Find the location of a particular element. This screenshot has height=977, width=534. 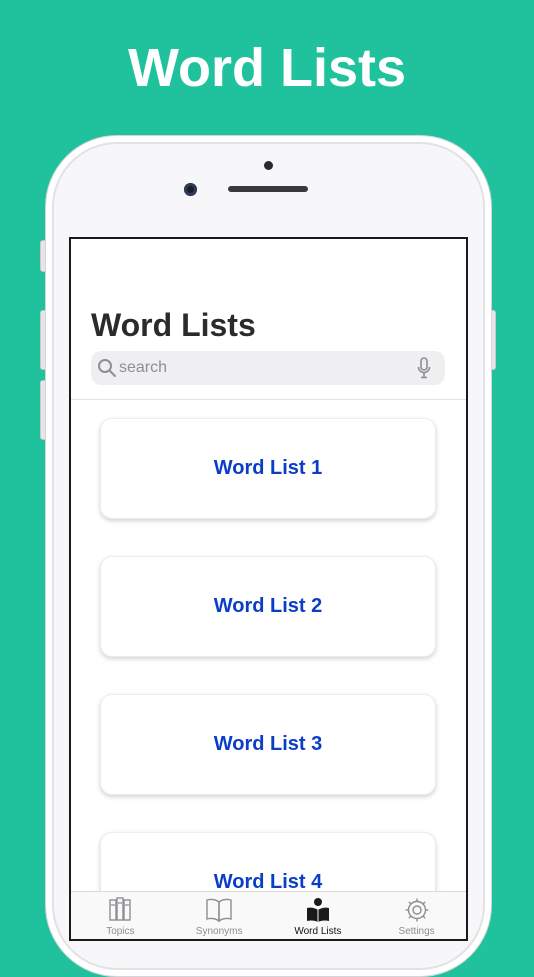

open-book-icon is located at coordinates (219, 910).